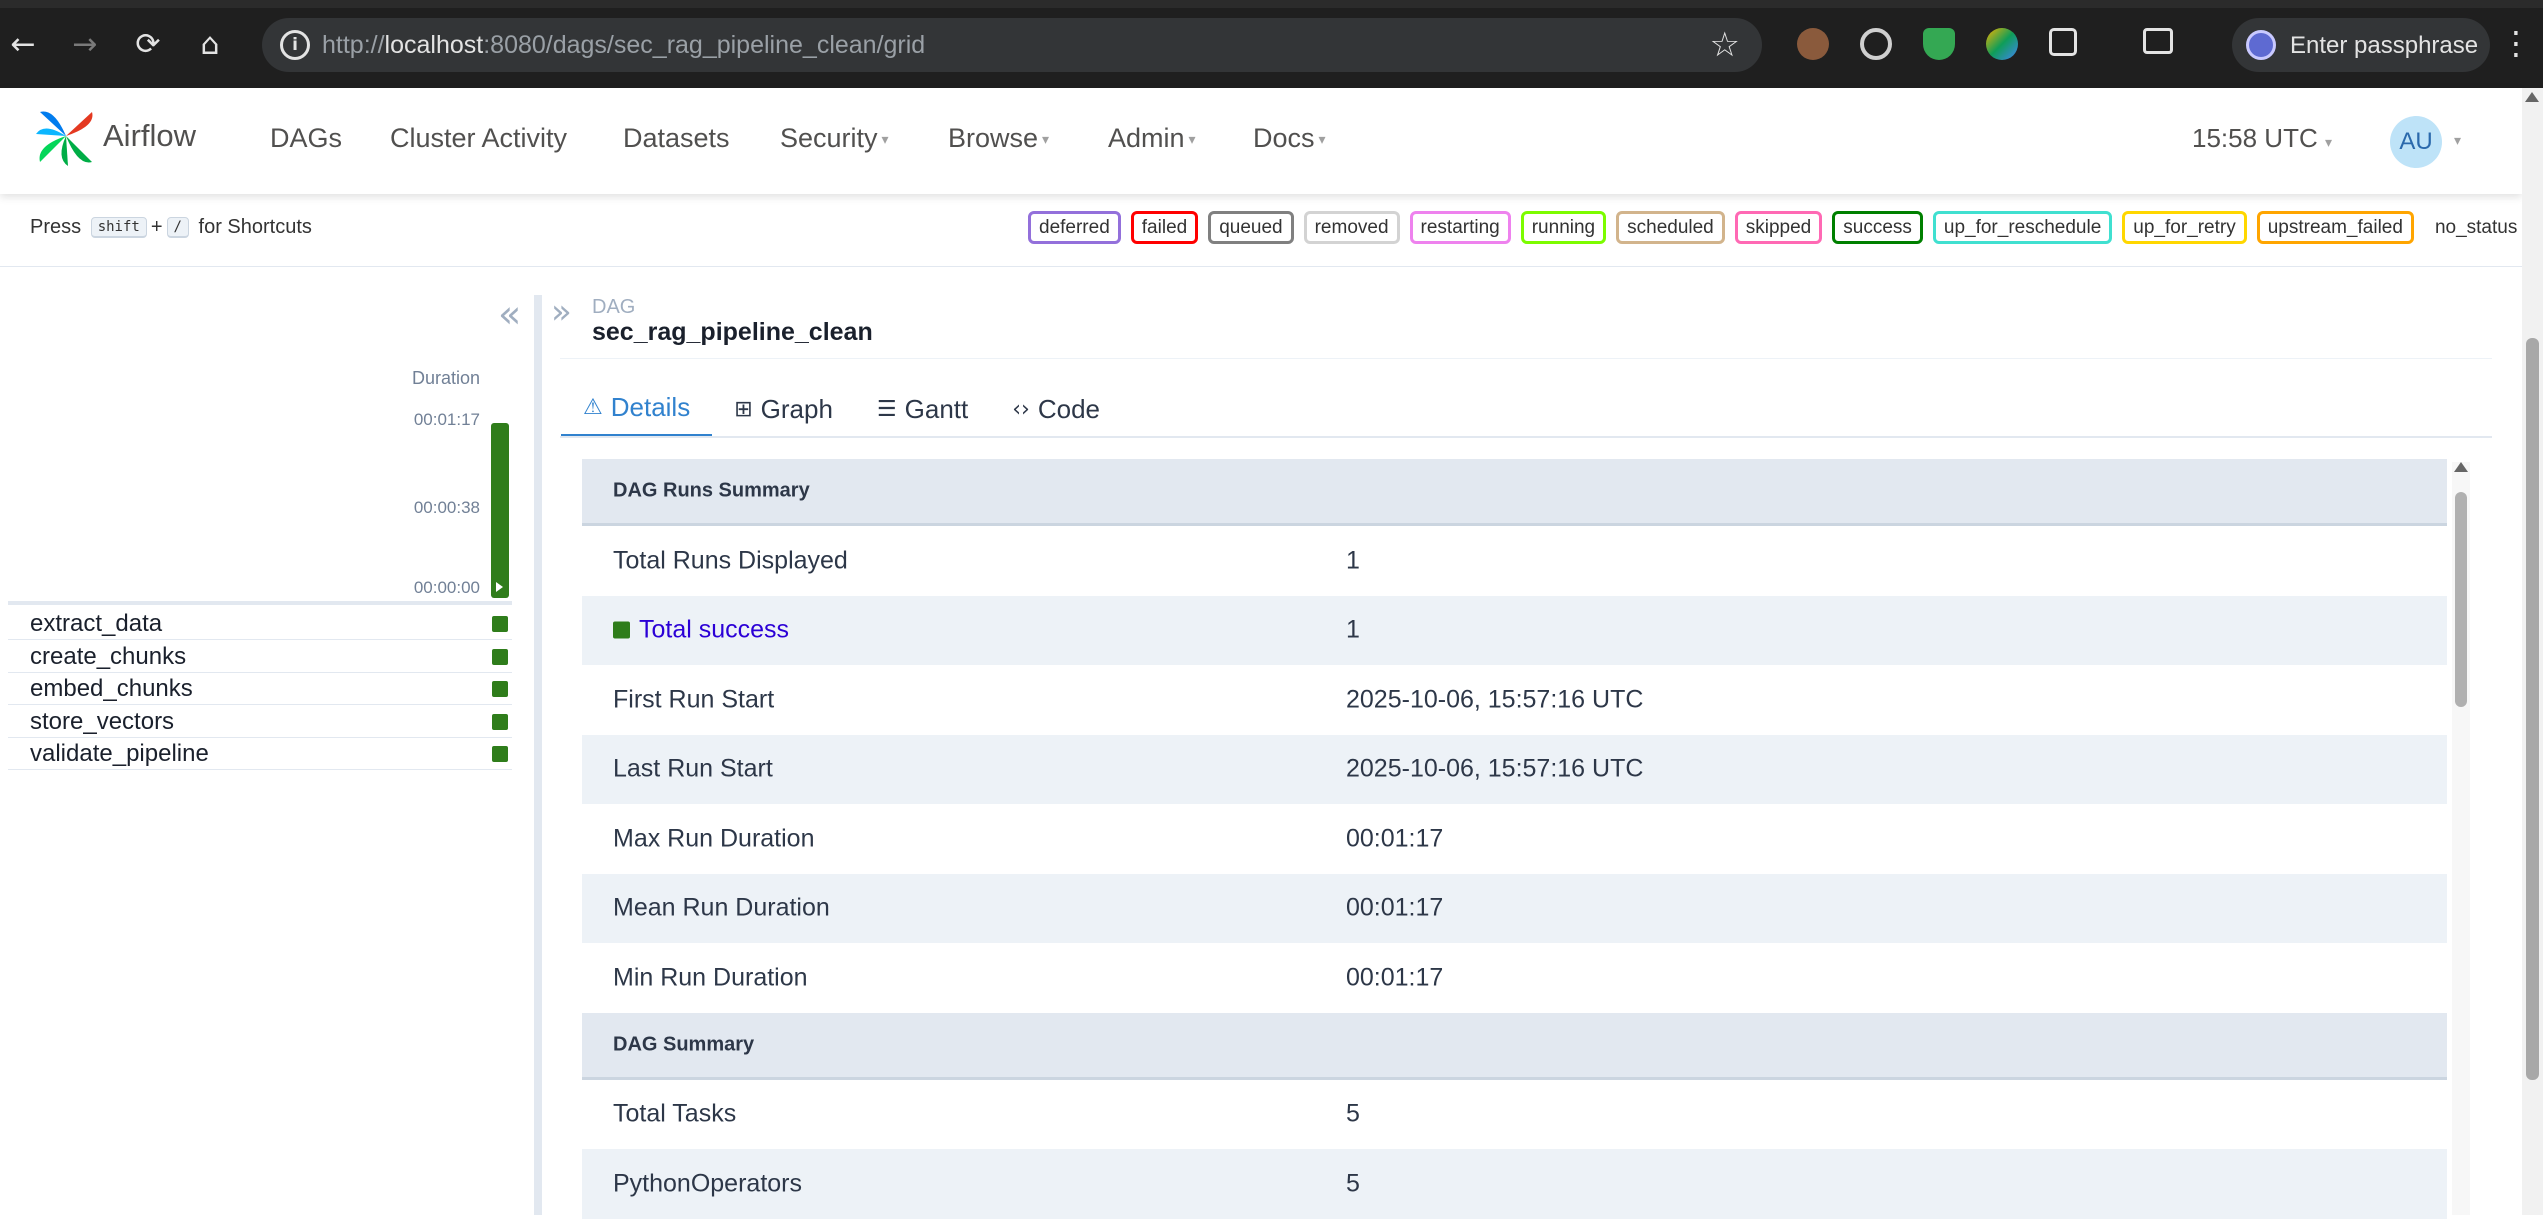 This screenshot has height=1219, width=2543. What do you see at coordinates (2002, 44) in the screenshot?
I see `extension-colorful-icon` at bounding box center [2002, 44].